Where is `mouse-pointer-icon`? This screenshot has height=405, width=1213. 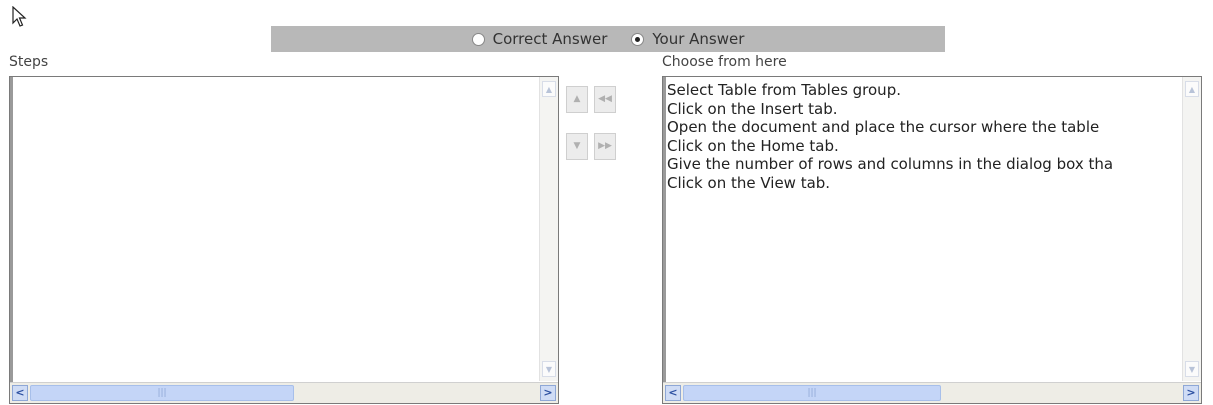 mouse-pointer-icon is located at coordinates (19, 16).